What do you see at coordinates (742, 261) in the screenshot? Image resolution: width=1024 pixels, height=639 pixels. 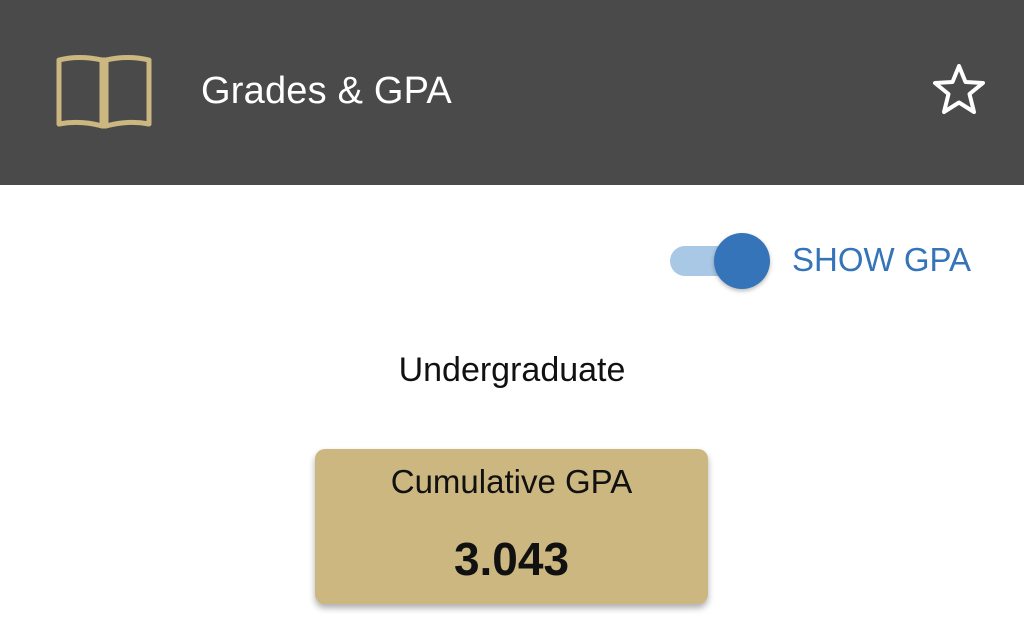 I see `toggle-thumb` at bounding box center [742, 261].